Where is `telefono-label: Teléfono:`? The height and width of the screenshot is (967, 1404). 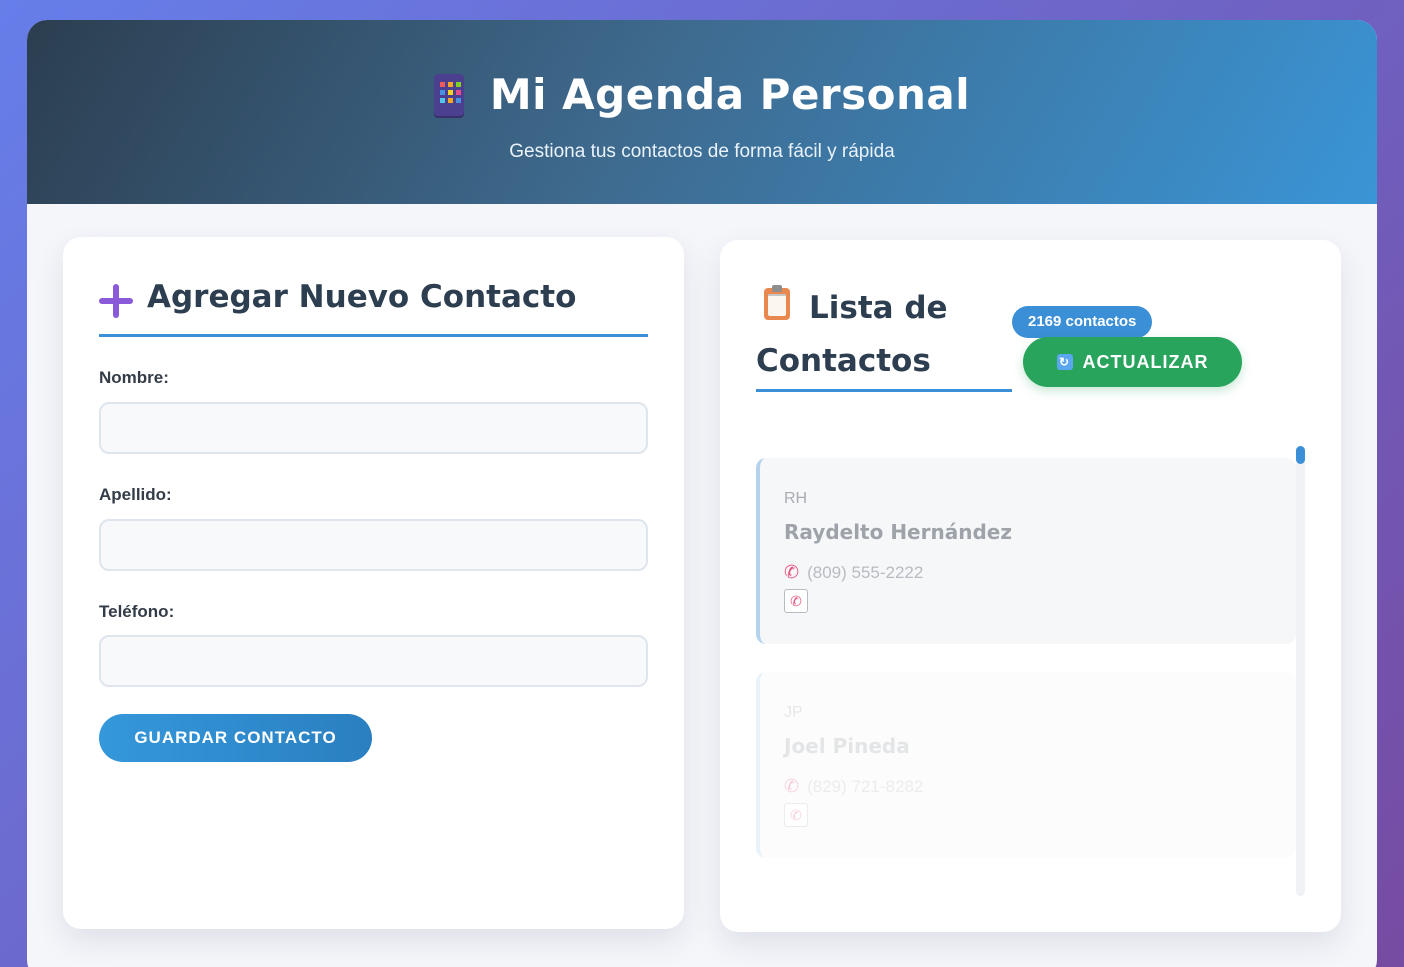
telefono-label: Teléfono: is located at coordinates (137, 611).